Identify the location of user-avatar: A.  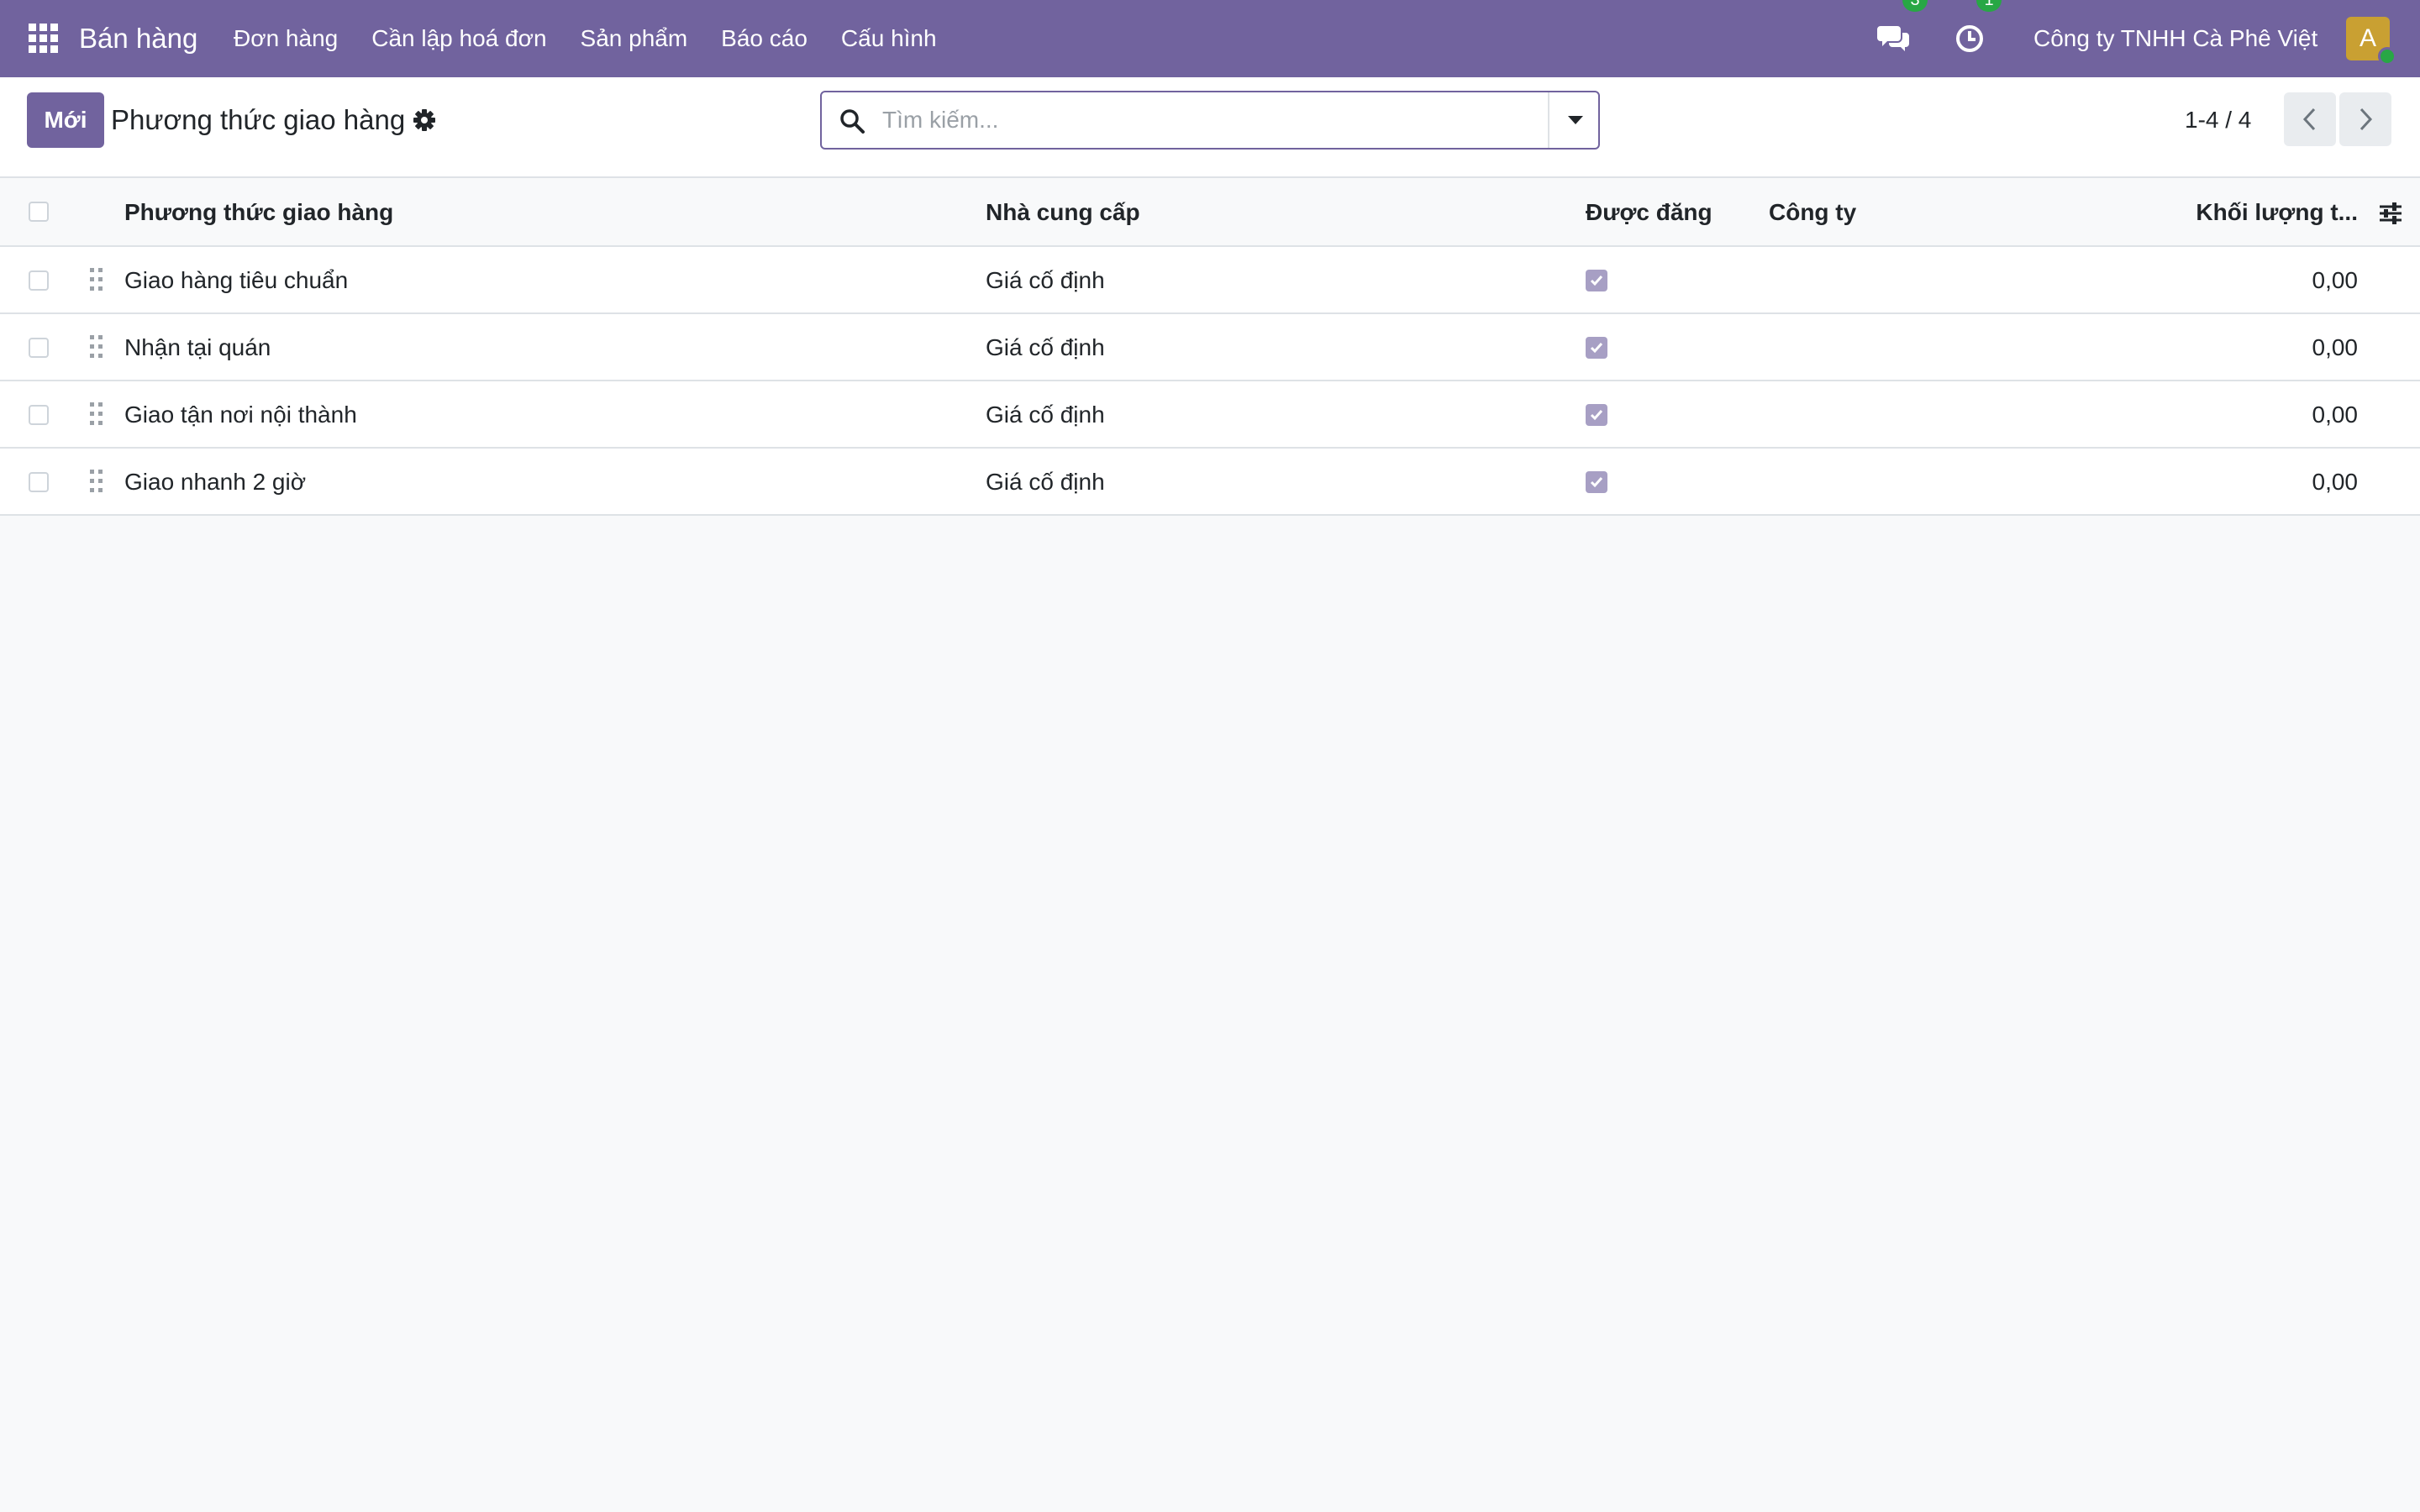
(2371, 41).